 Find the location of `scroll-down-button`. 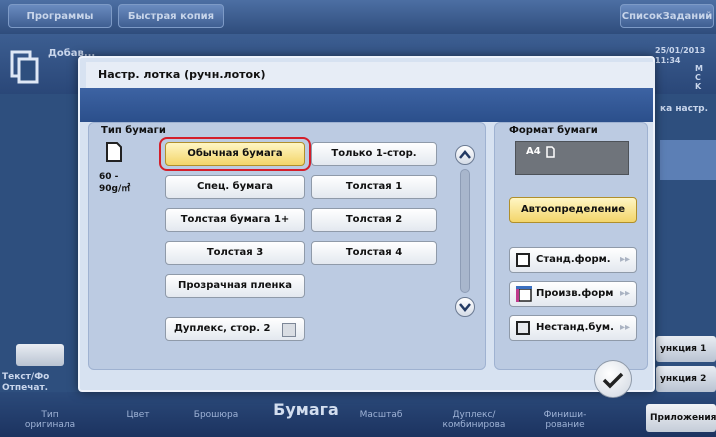

scroll-down-button is located at coordinates (465, 307).